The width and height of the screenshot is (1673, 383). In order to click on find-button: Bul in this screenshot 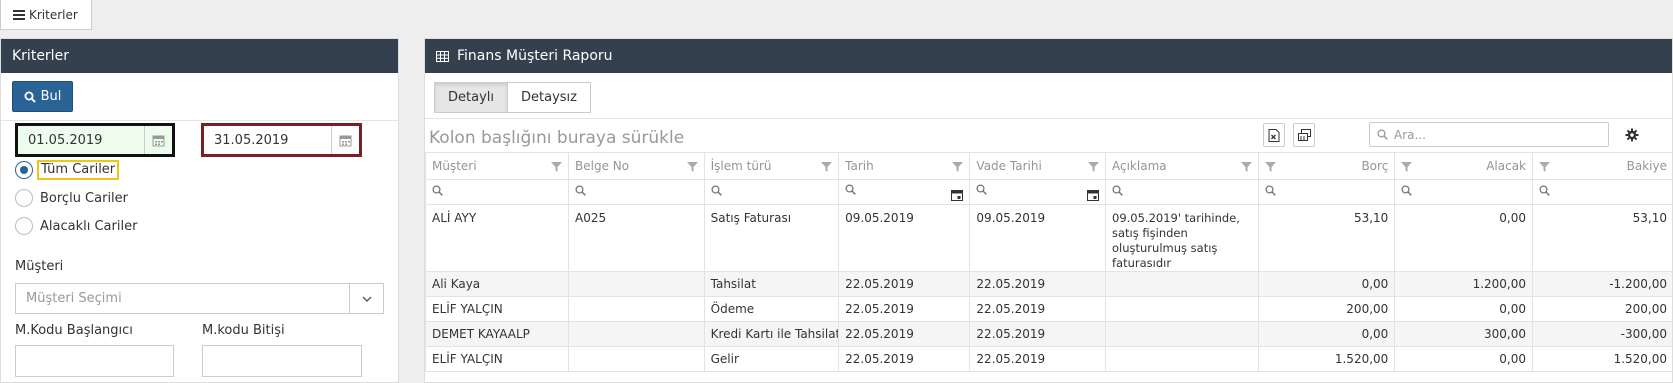, I will do `click(42, 96)`.